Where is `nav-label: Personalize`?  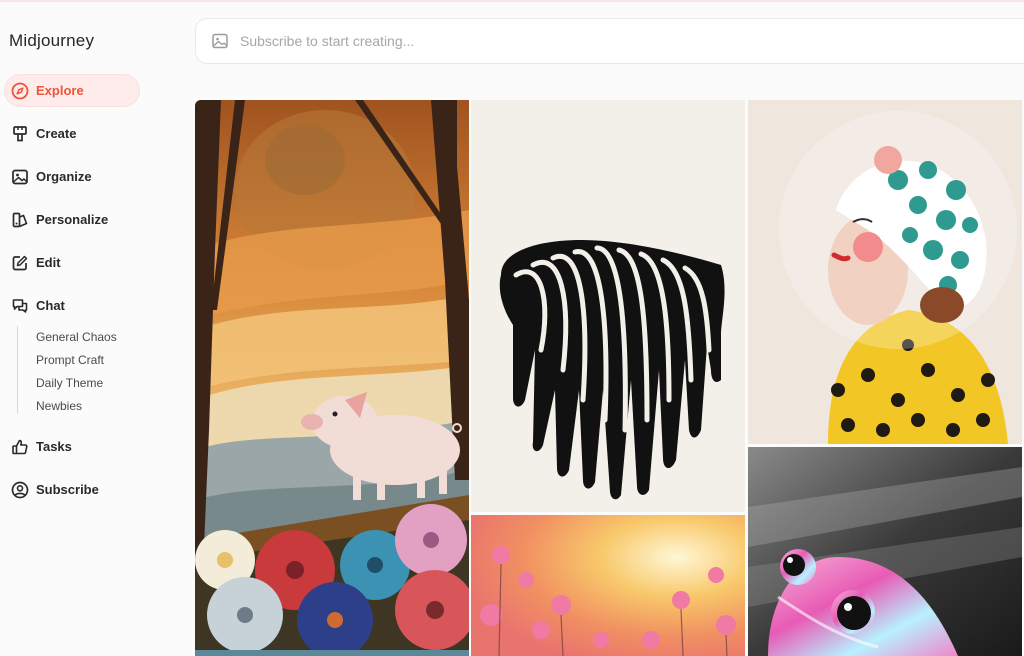
nav-label: Personalize is located at coordinates (72, 219).